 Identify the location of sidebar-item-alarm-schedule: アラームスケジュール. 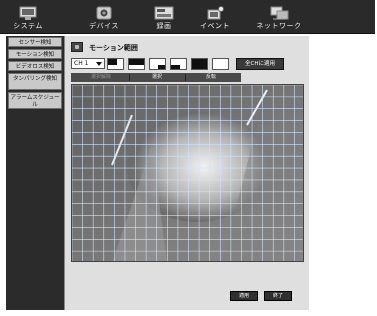
(35, 100).